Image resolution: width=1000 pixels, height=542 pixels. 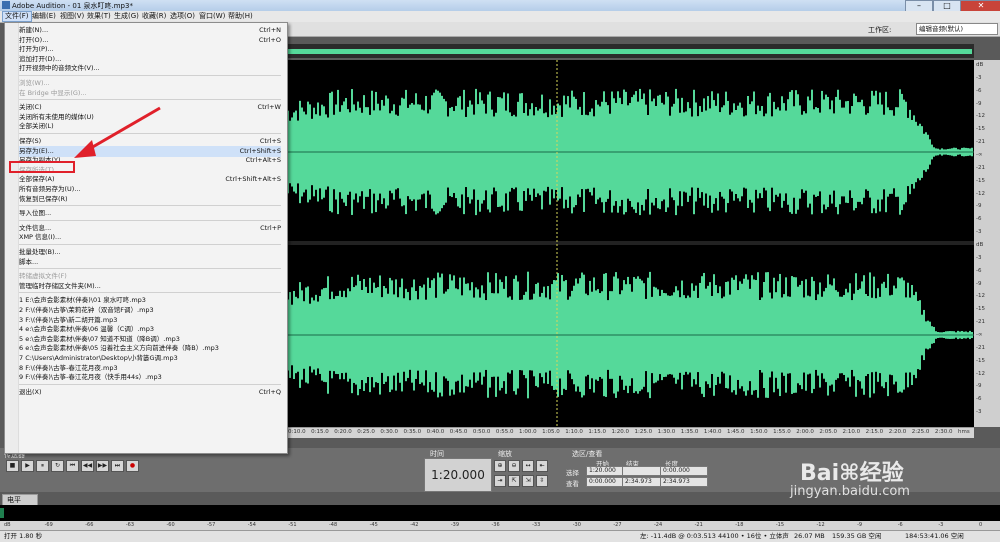 What do you see at coordinates (366, 432) in the screenshot?
I see `timeline-tick-label: 0:25.0` at bounding box center [366, 432].